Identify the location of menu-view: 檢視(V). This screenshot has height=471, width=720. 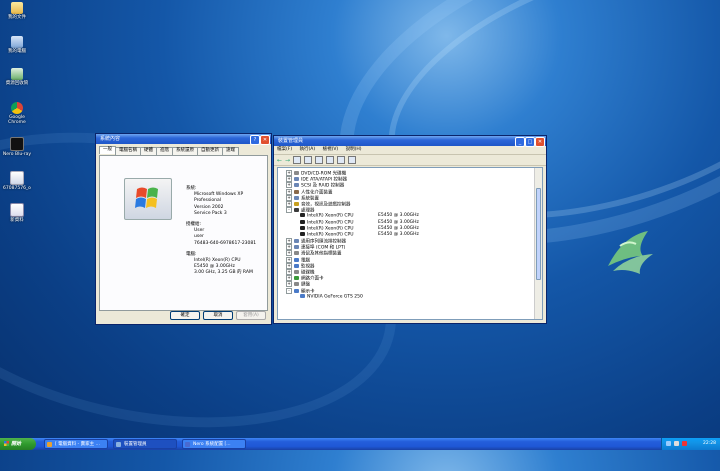
(331, 149).